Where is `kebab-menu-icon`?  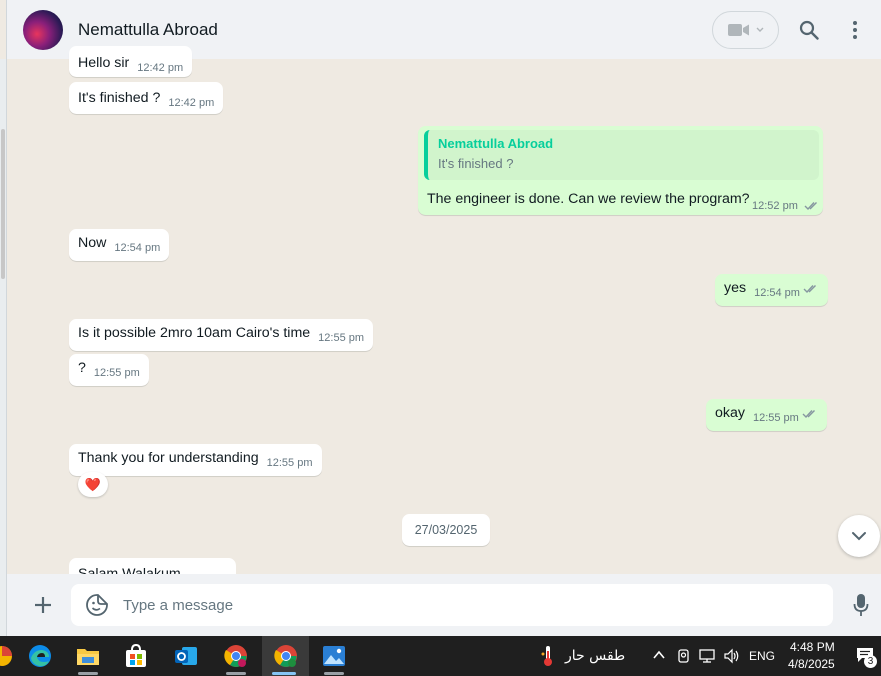
kebab-menu-icon is located at coordinates (855, 29).